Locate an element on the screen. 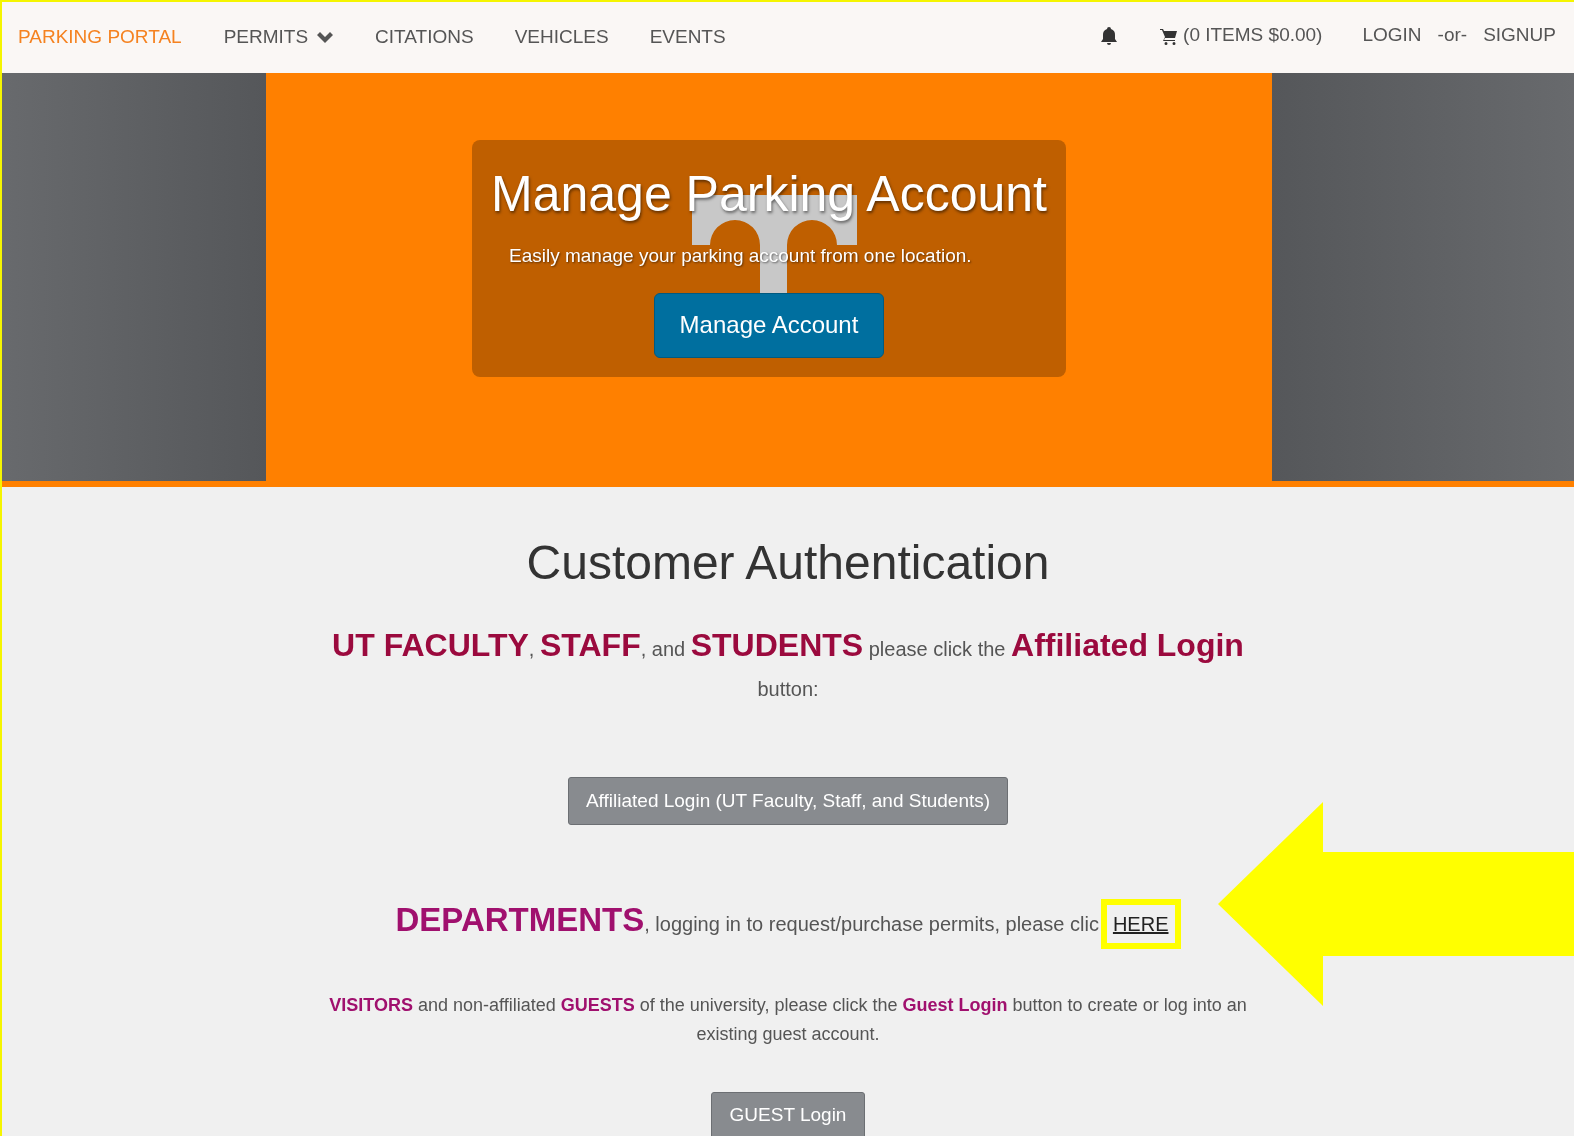  nav-link: EVENTS is located at coordinates (687, 37).